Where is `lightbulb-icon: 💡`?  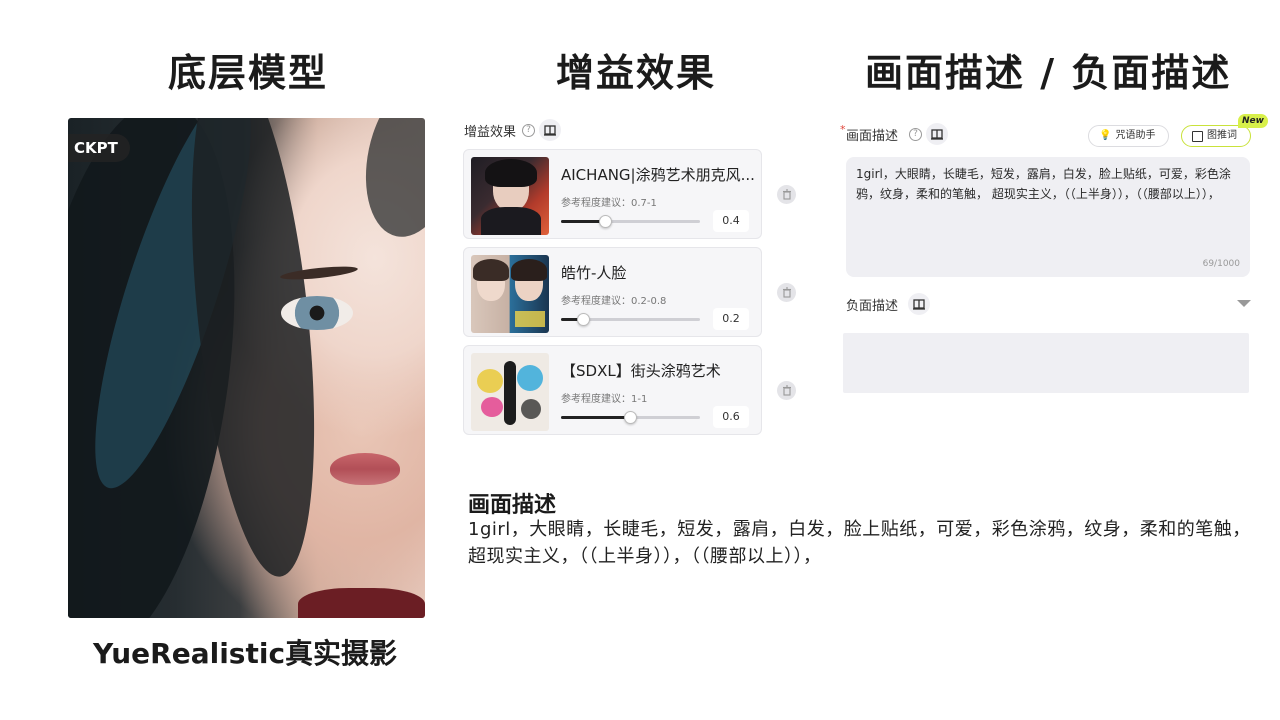
lightbulb-icon: 💡 is located at coordinates (1105, 135).